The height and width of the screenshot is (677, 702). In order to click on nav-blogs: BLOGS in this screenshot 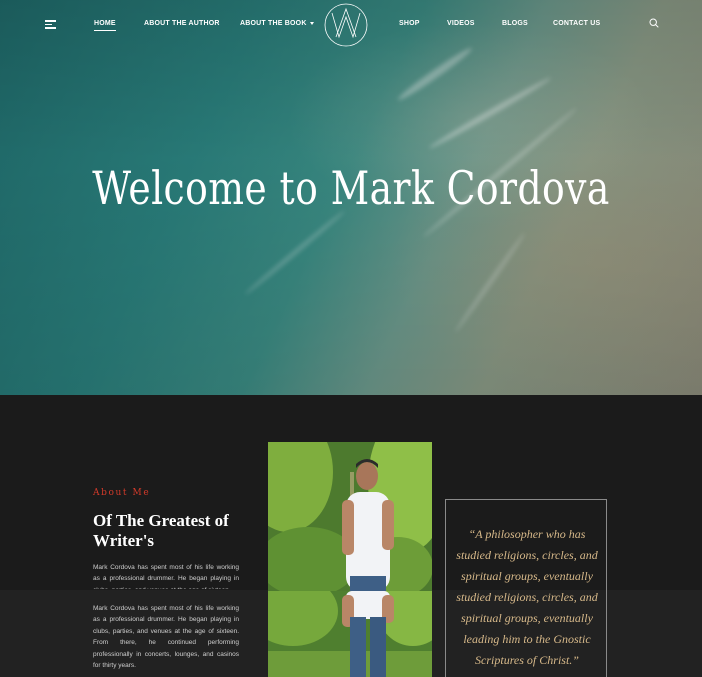, I will do `click(515, 23)`.